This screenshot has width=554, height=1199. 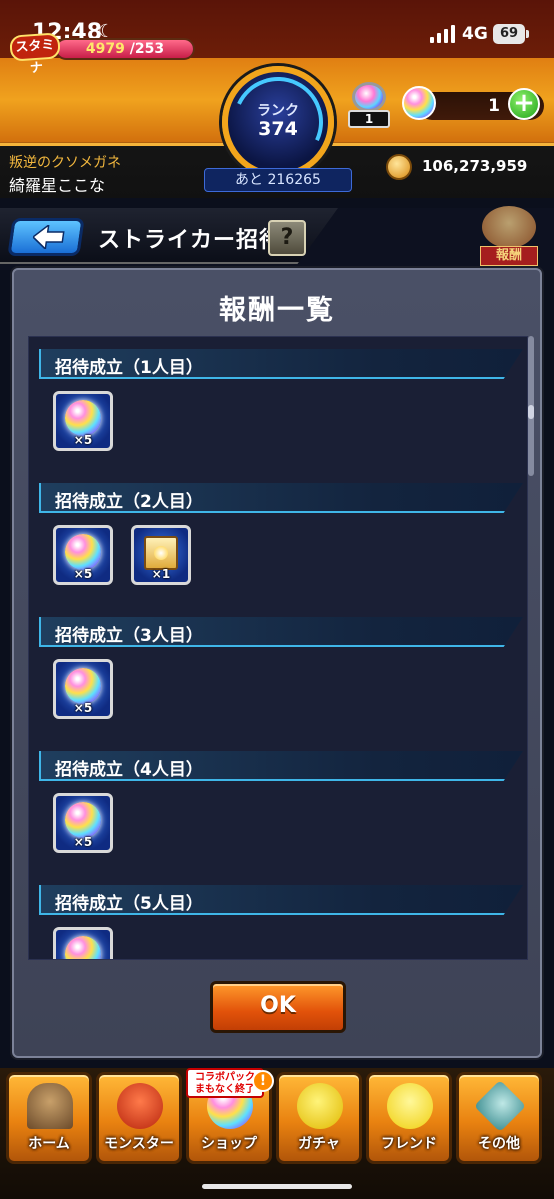 I want to click on reward-item: ×1, so click(x=161, y=555).